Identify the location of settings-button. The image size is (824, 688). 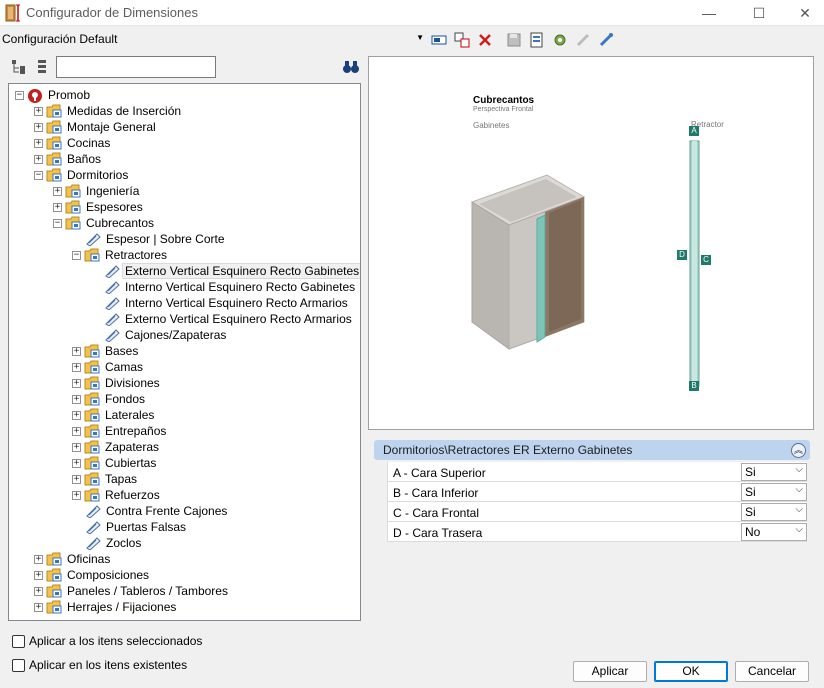
(560, 40).